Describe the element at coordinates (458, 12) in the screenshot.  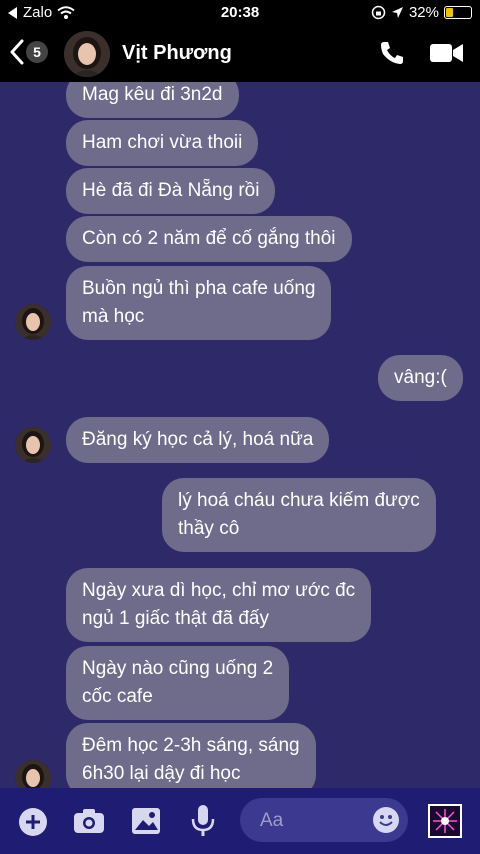
I see `battery-icon` at that location.